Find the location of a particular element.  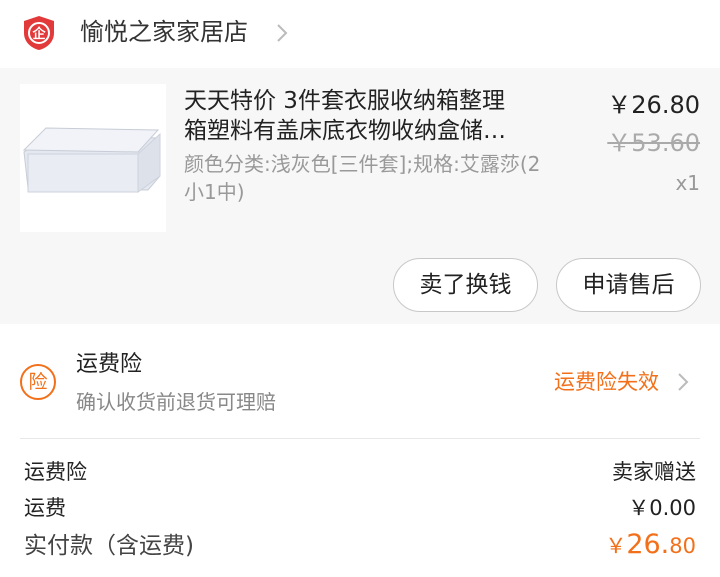

storage-box-icon is located at coordinates (91, 160).